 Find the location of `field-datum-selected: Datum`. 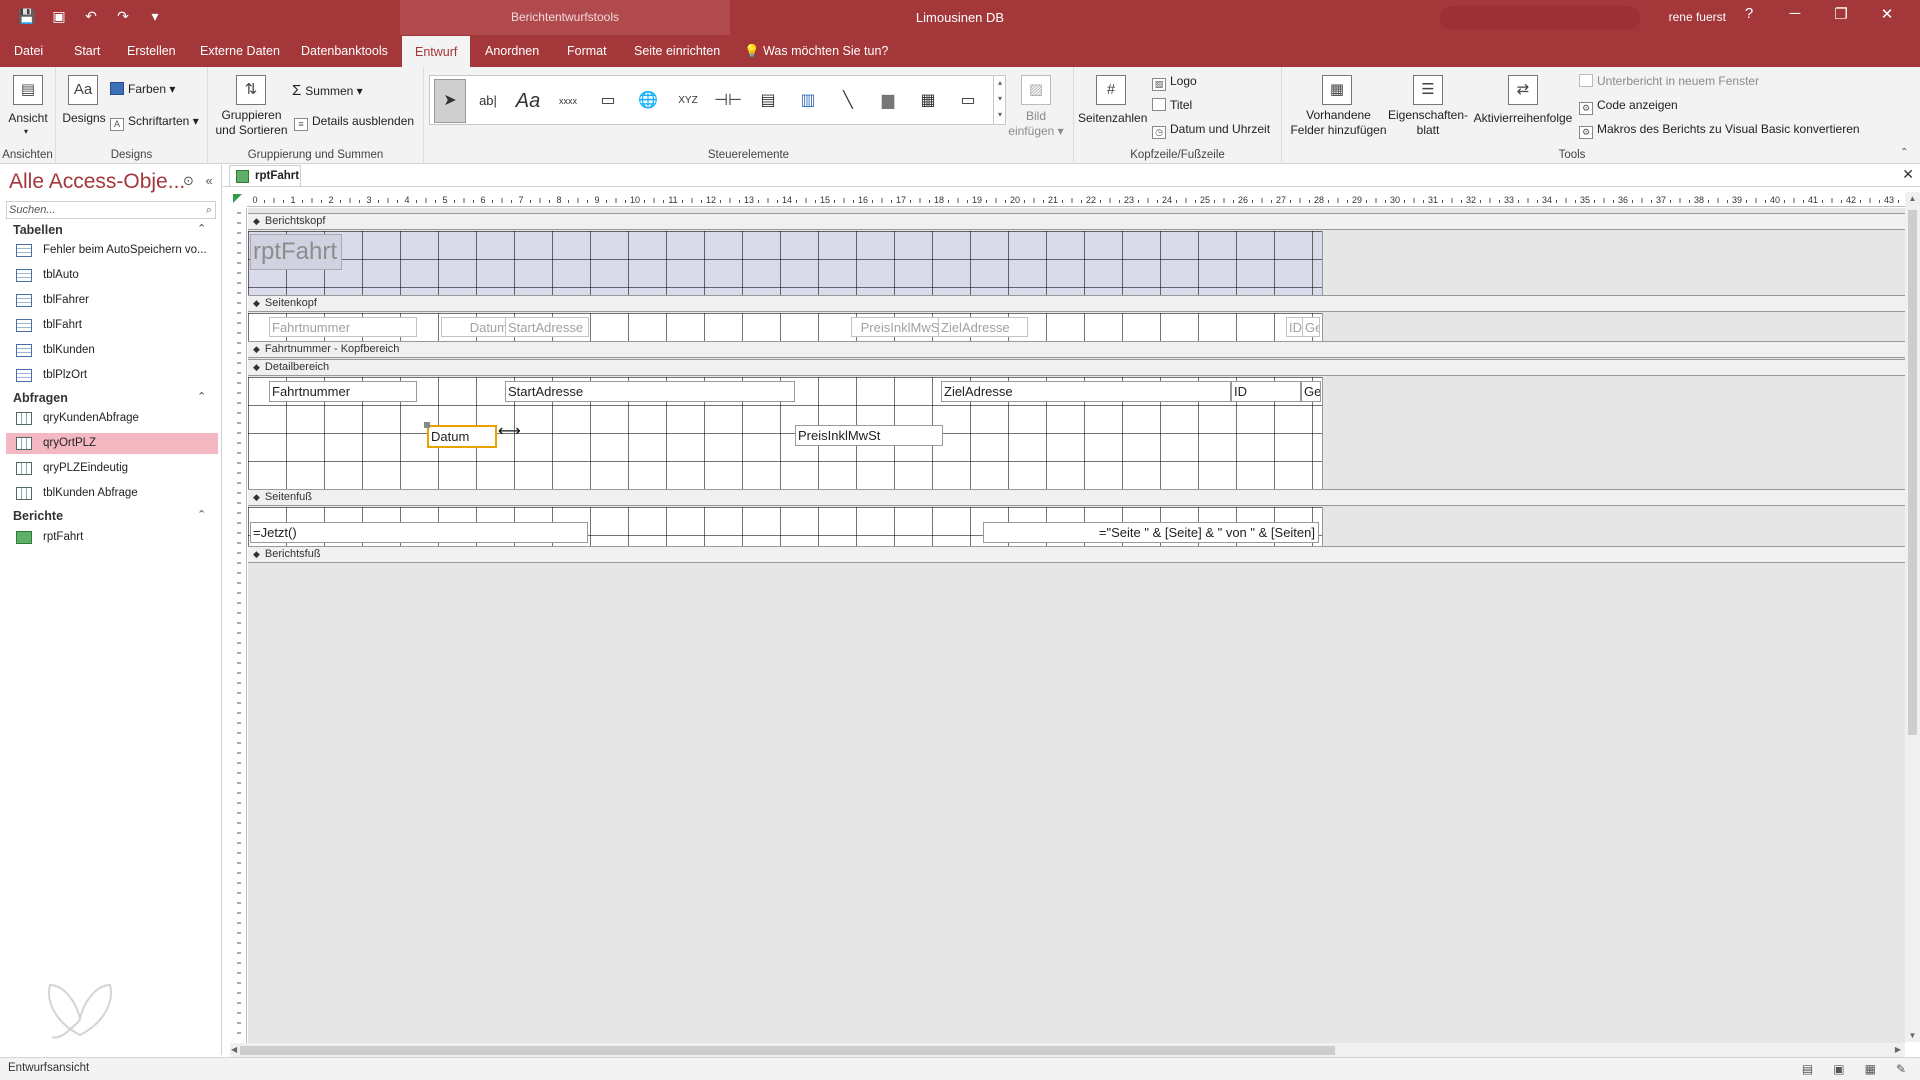

field-datum-selected: Datum is located at coordinates (462, 436).